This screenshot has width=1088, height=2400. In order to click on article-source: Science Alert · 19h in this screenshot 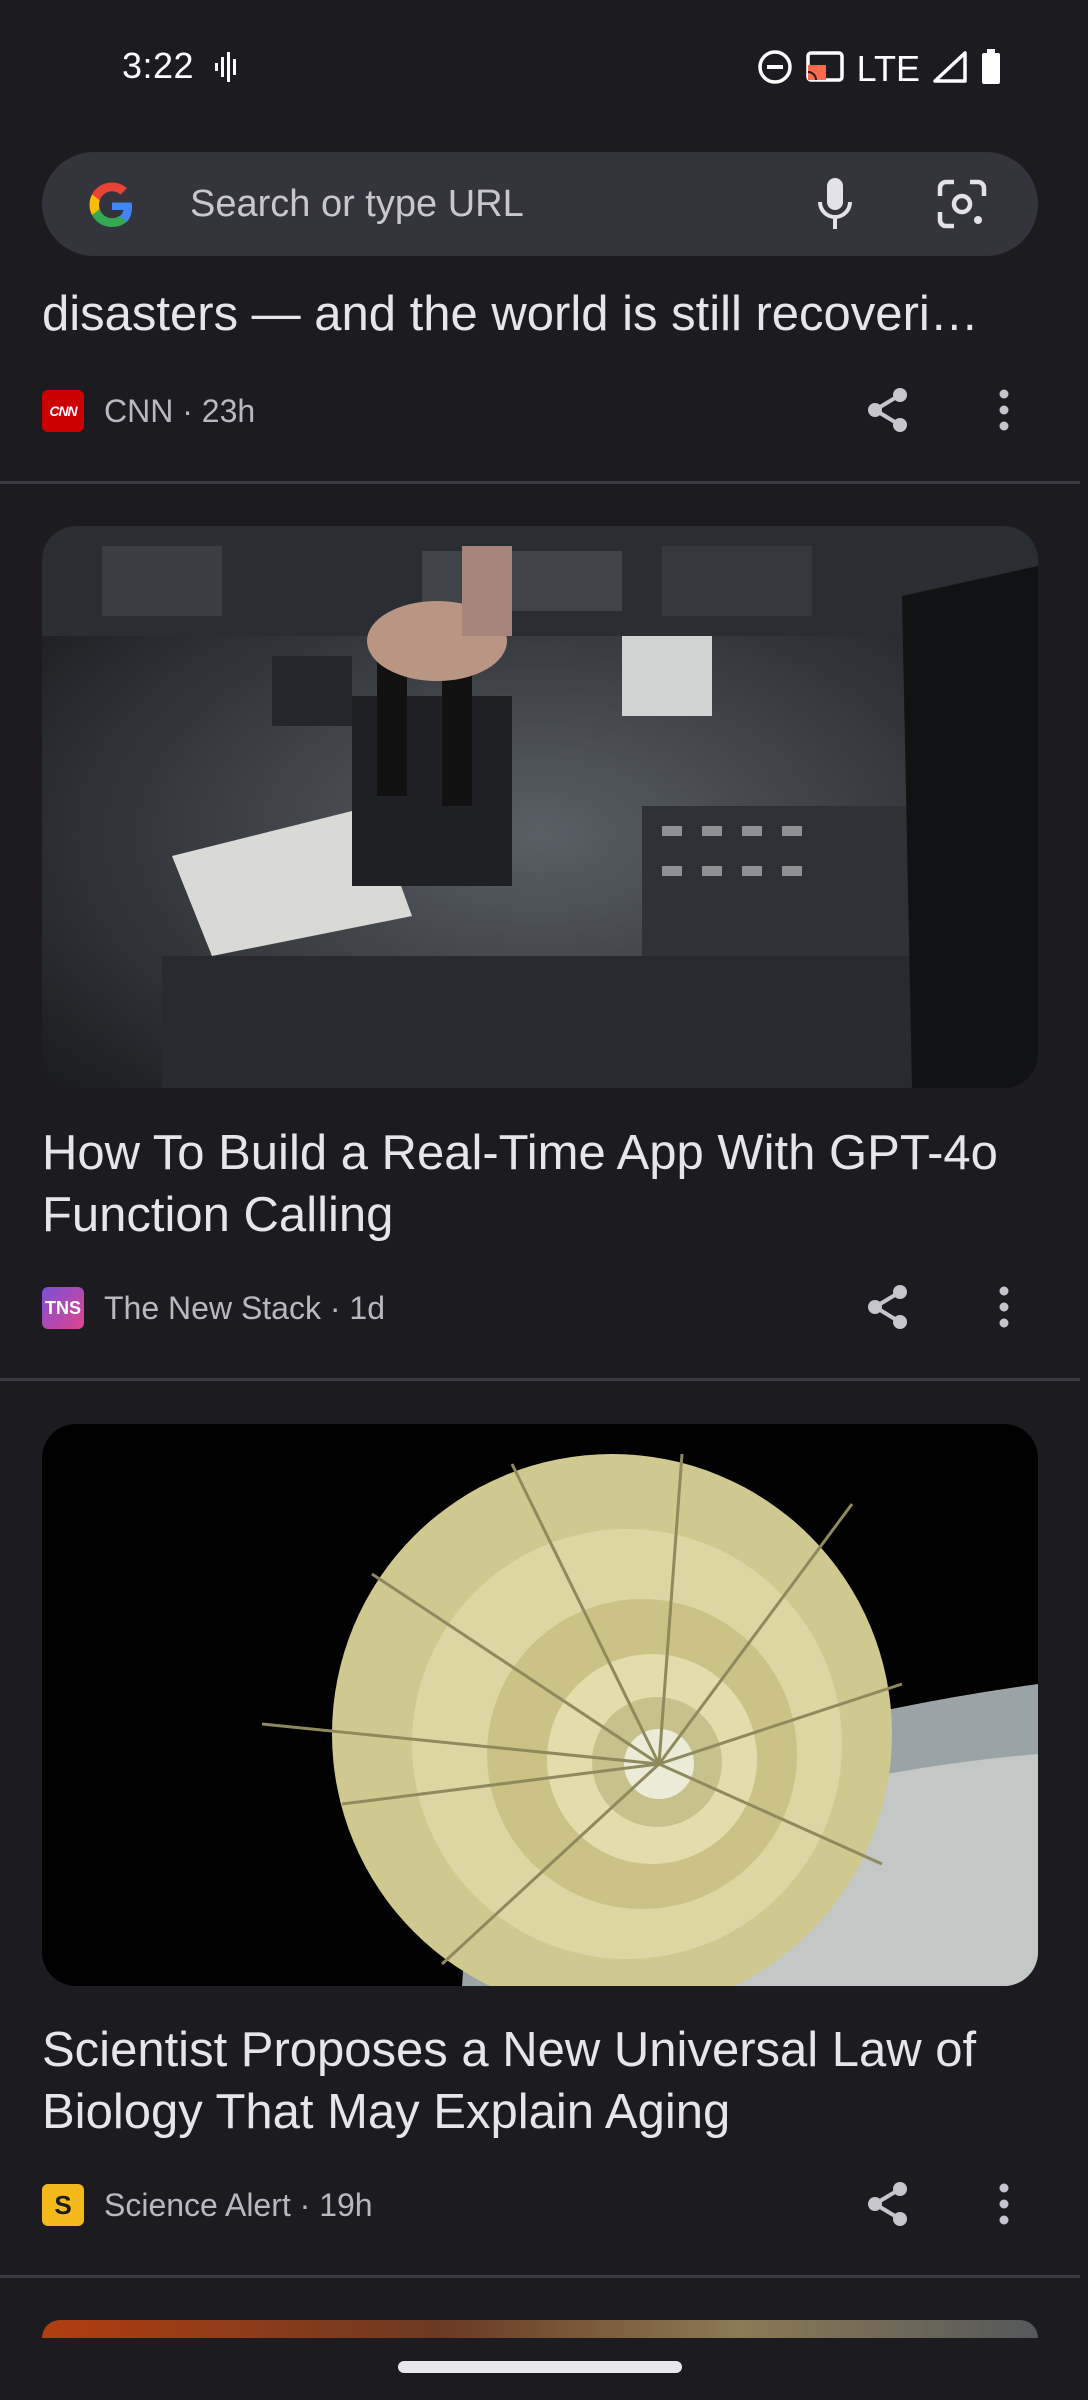, I will do `click(238, 2204)`.